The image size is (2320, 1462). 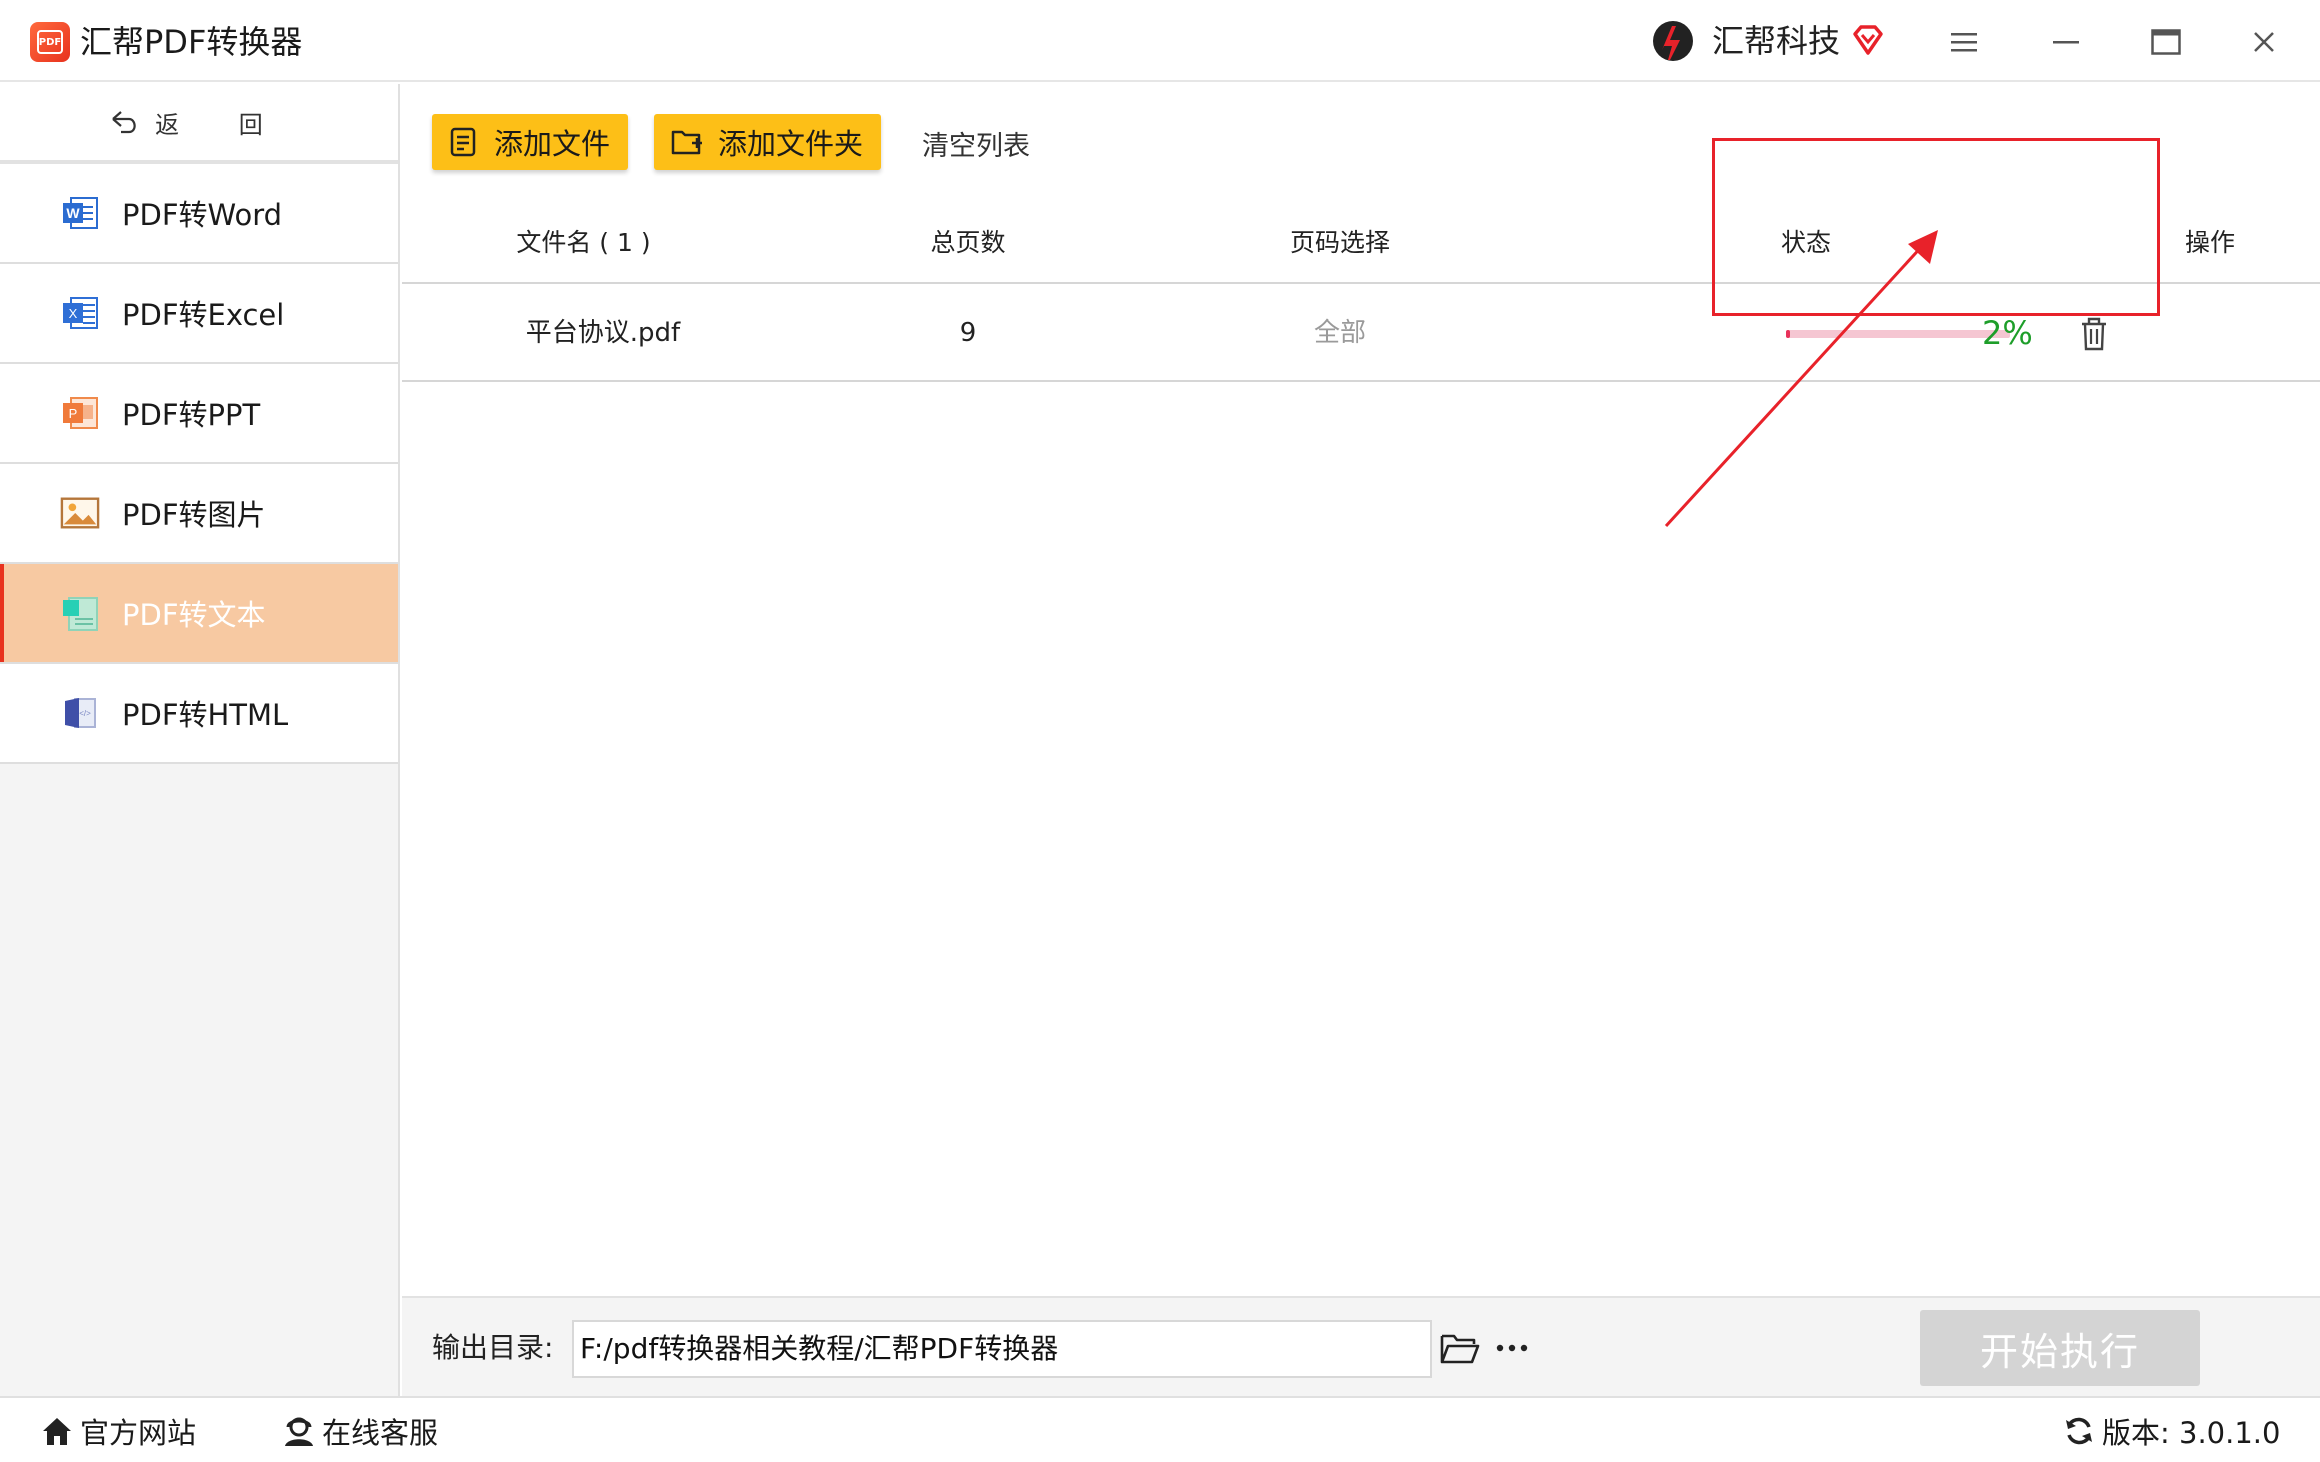 I want to click on sidebar-item-pdf-to-excel: X PDF转Excel, so click(x=199, y=314).